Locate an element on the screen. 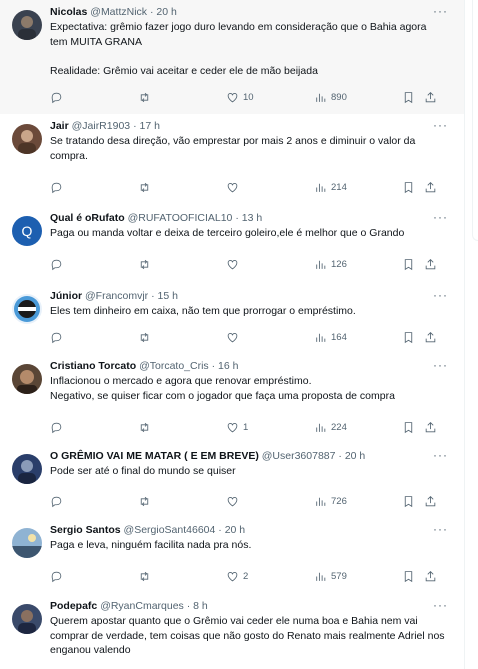  author-handle: @Francomvjr is located at coordinates (116, 296).